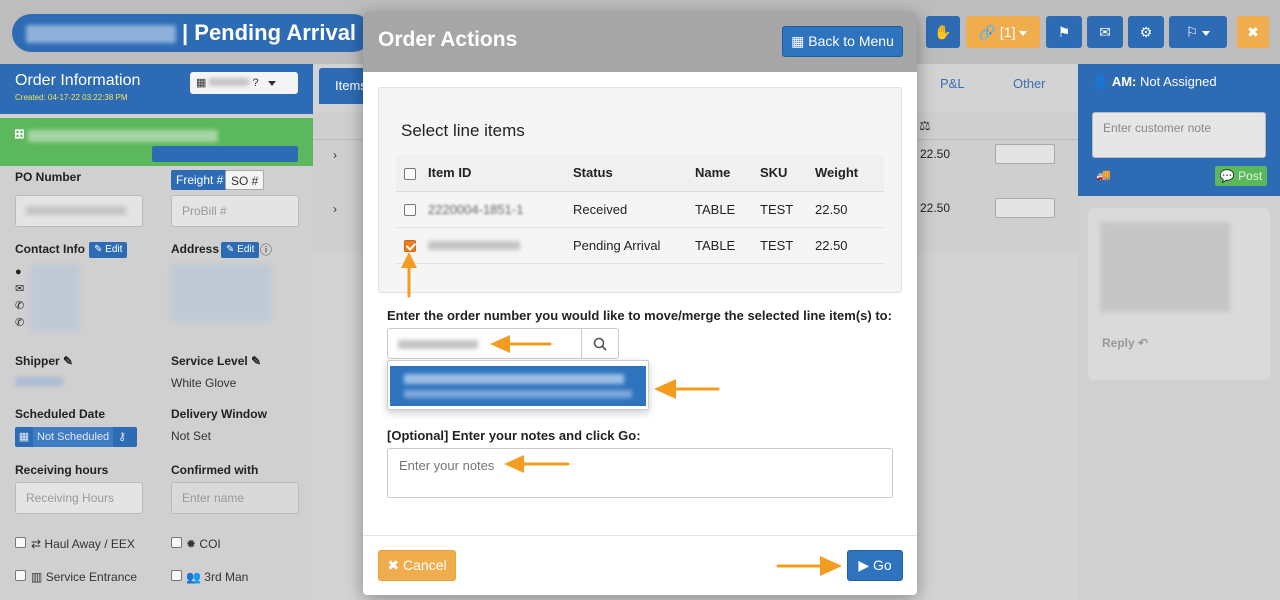  What do you see at coordinates (1125, 343) in the screenshot?
I see `reply-link: Reply ↶` at bounding box center [1125, 343].